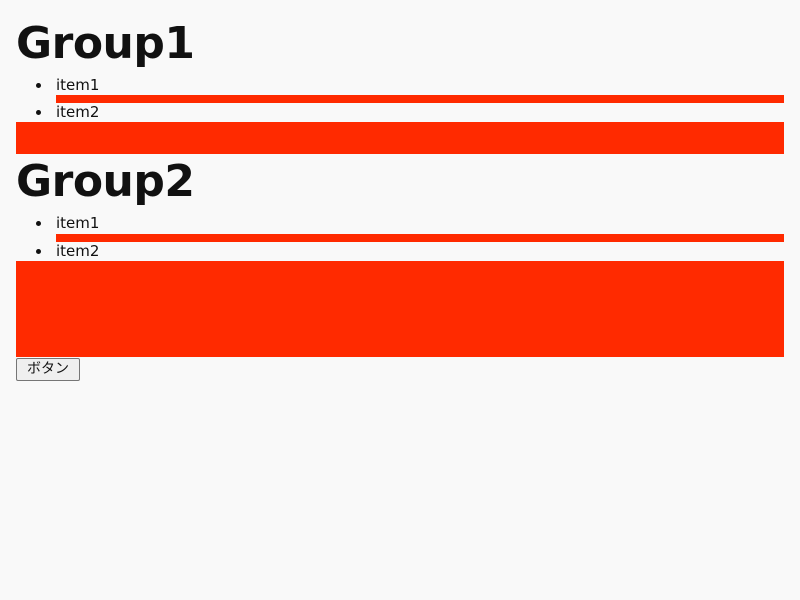 The width and height of the screenshot is (800, 600). Describe the element at coordinates (48, 369) in the screenshot. I see `action-button: ボタン` at that location.